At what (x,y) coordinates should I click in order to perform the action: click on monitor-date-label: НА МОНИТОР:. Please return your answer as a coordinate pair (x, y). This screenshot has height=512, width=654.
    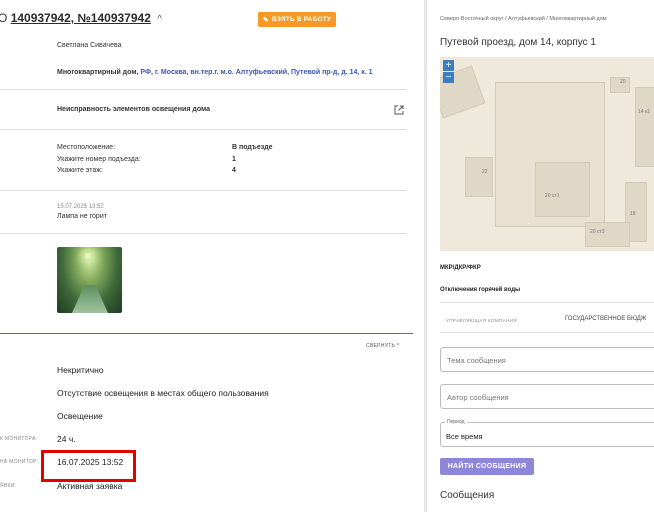
    Looking at the image, I should click on (19, 462).